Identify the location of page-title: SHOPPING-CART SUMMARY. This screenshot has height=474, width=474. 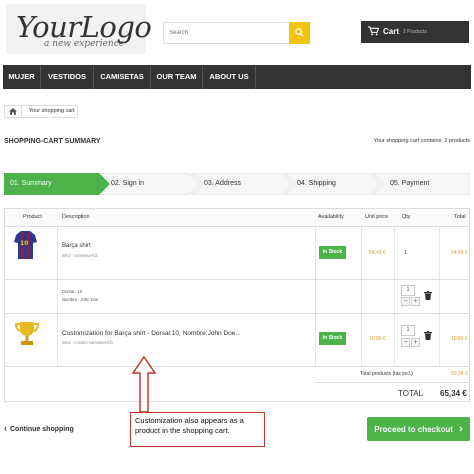
(52, 141).